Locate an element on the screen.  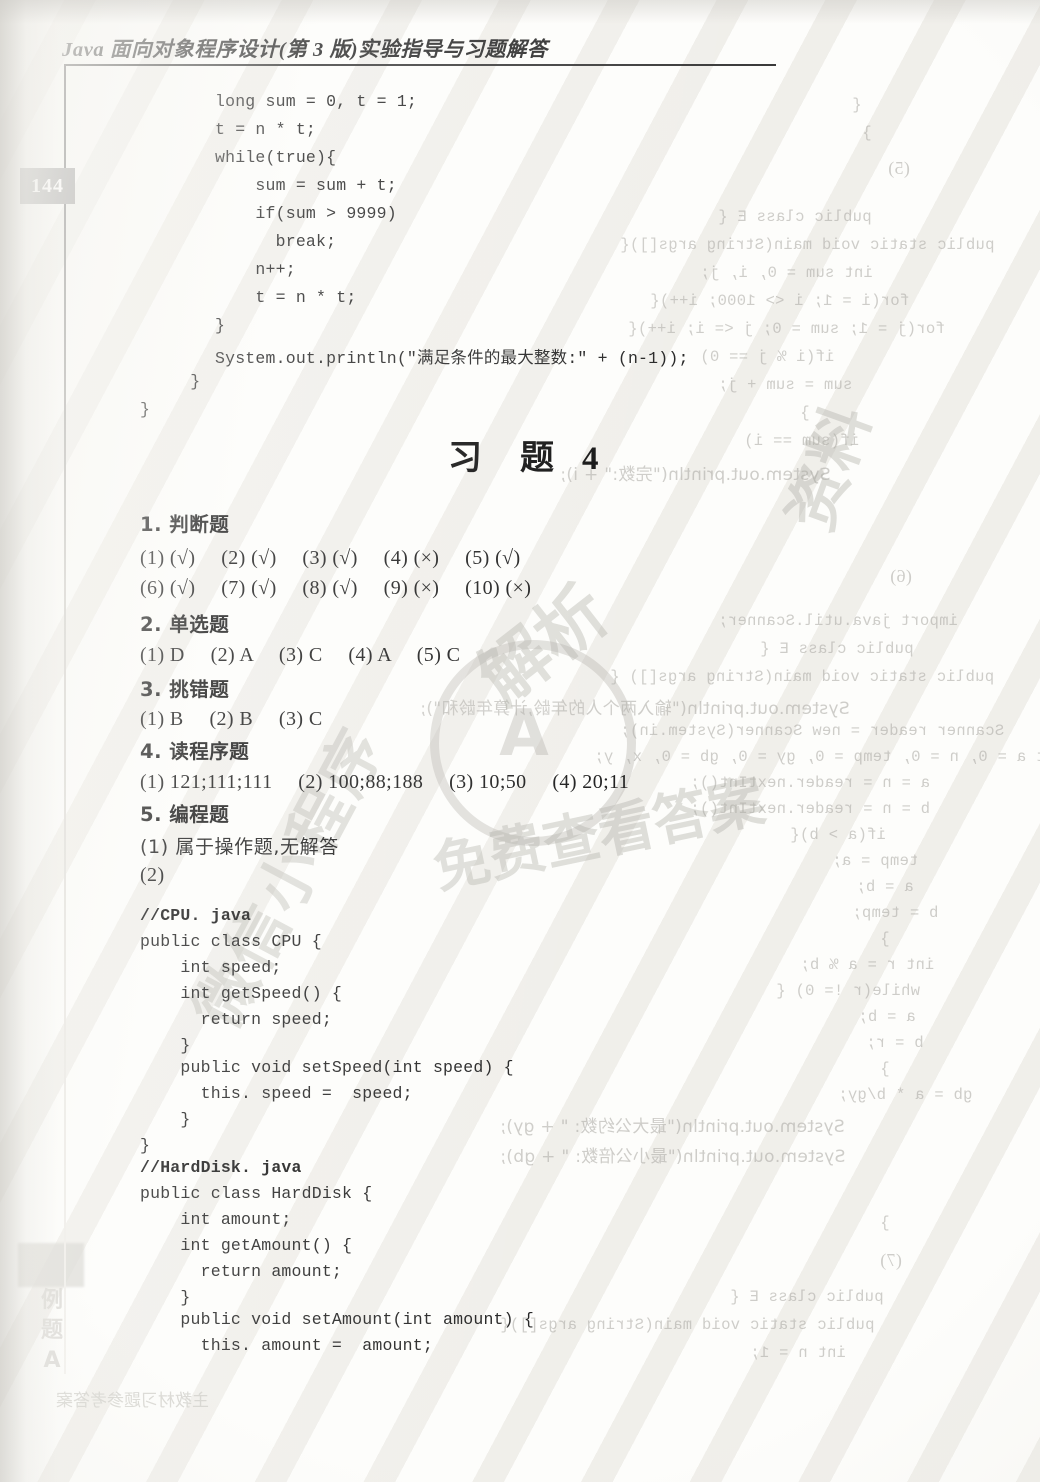
exercise-title-number: 4 is located at coordinates (591, 459).